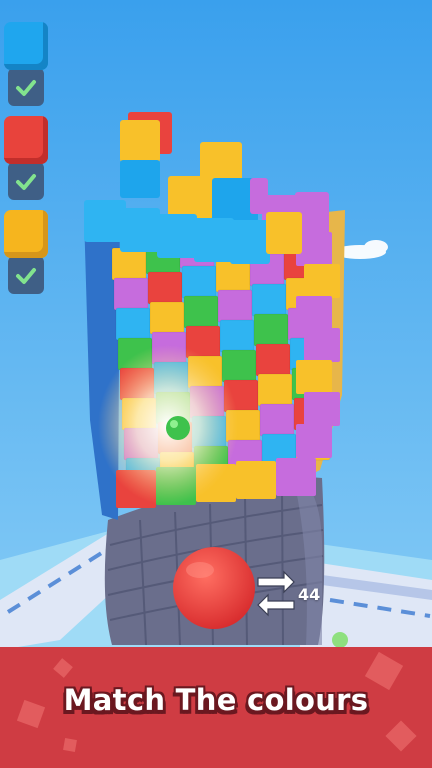 This screenshot has height=768, width=432. I want to click on blue-cube-icon, so click(26, 46).